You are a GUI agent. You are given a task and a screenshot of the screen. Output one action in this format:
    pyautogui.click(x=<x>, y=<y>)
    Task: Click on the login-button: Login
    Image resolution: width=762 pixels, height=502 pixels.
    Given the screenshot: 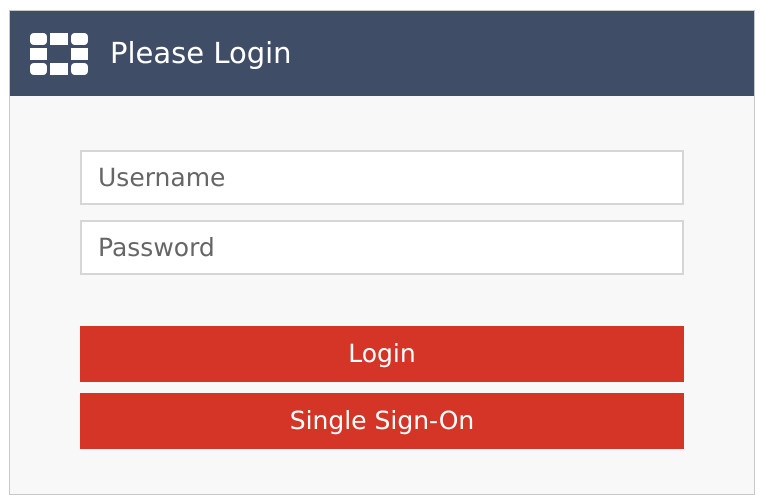 What is the action you would take?
    pyautogui.click(x=382, y=354)
    